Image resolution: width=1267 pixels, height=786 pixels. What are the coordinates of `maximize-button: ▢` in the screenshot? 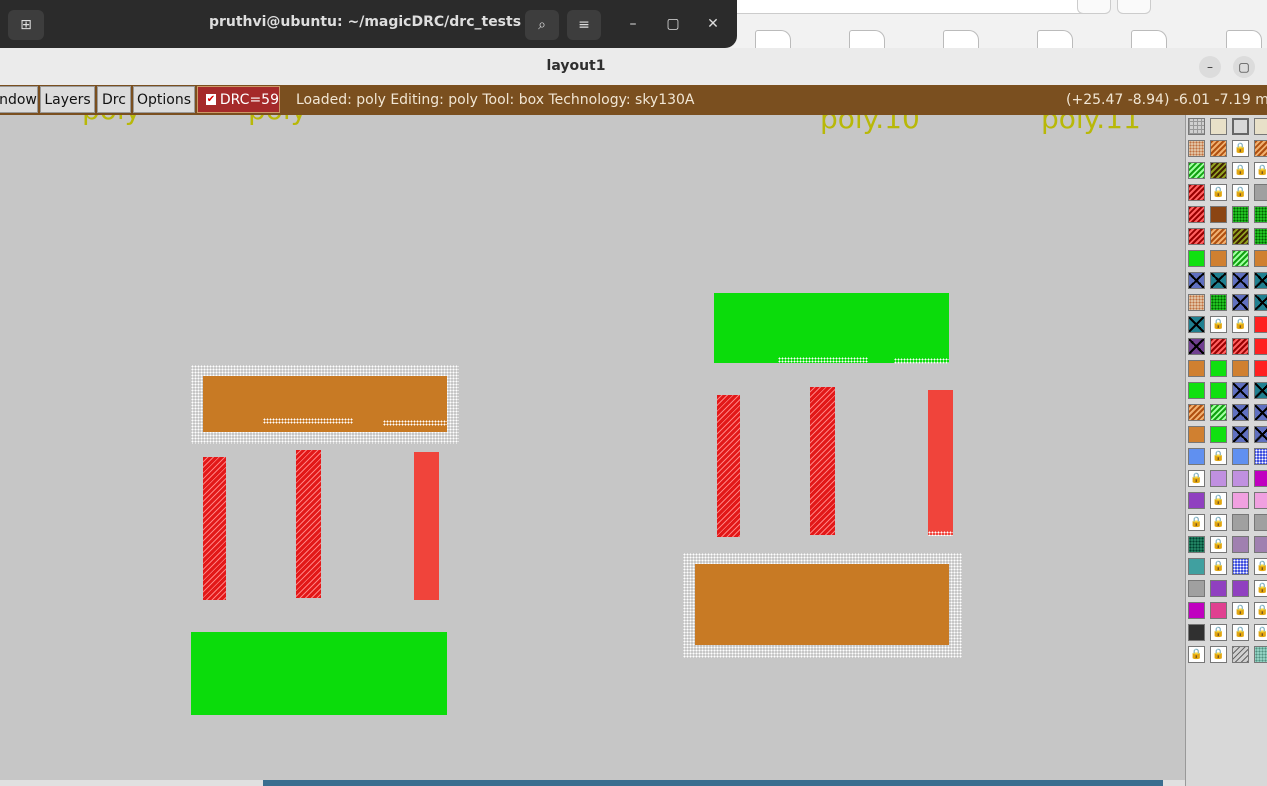 It's located at (673, 24).